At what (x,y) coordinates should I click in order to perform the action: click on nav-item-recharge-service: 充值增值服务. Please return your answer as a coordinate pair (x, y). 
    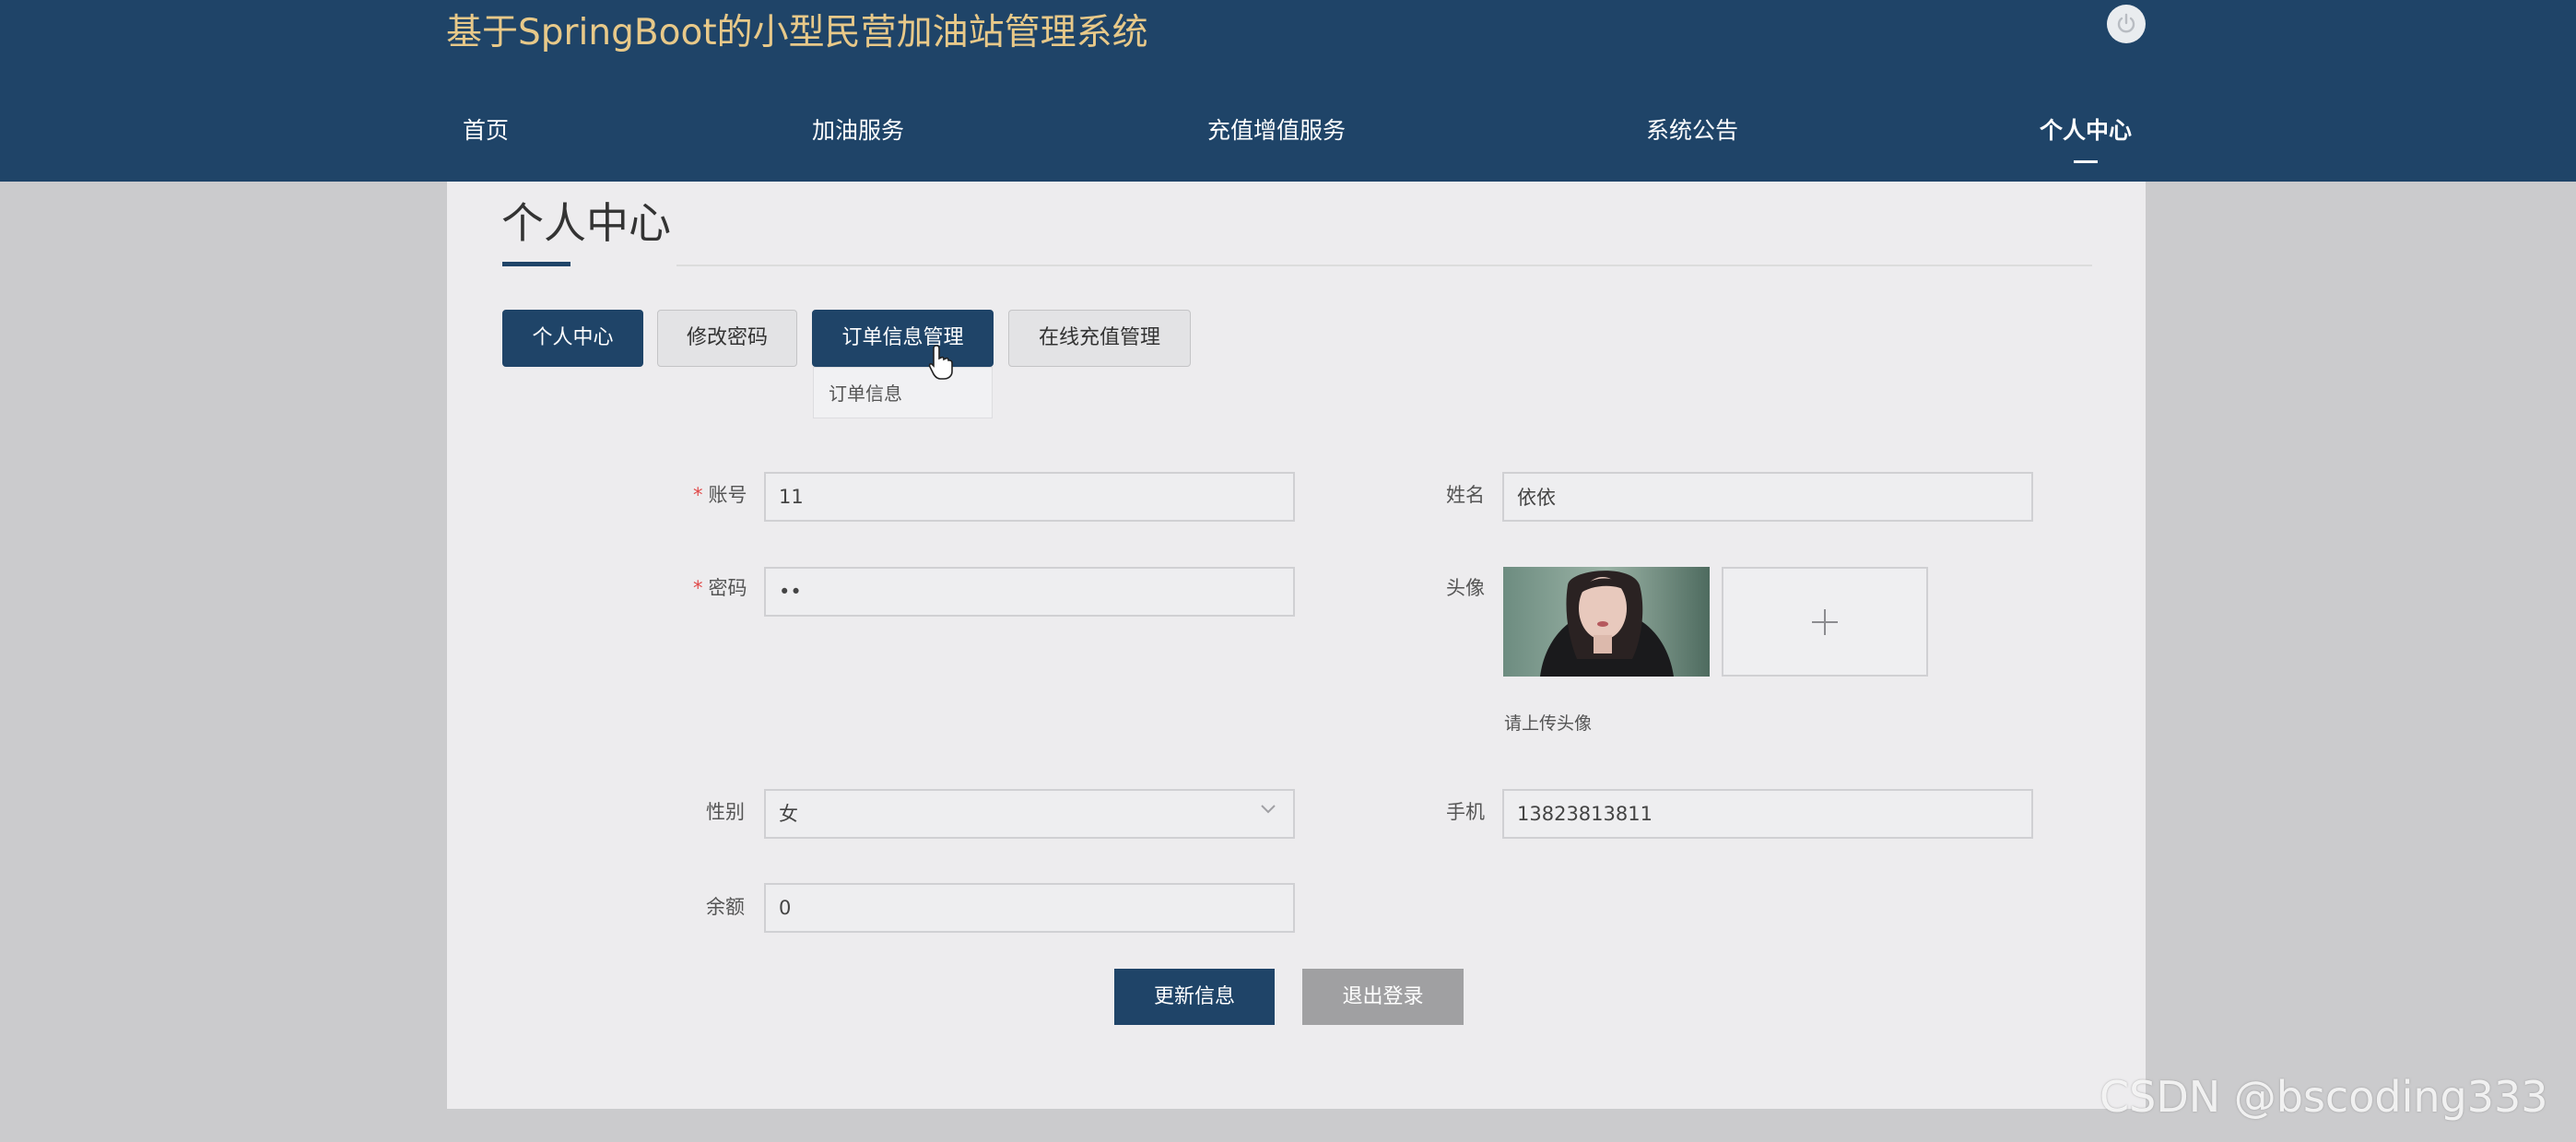
    Looking at the image, I should click on (1276, 131).